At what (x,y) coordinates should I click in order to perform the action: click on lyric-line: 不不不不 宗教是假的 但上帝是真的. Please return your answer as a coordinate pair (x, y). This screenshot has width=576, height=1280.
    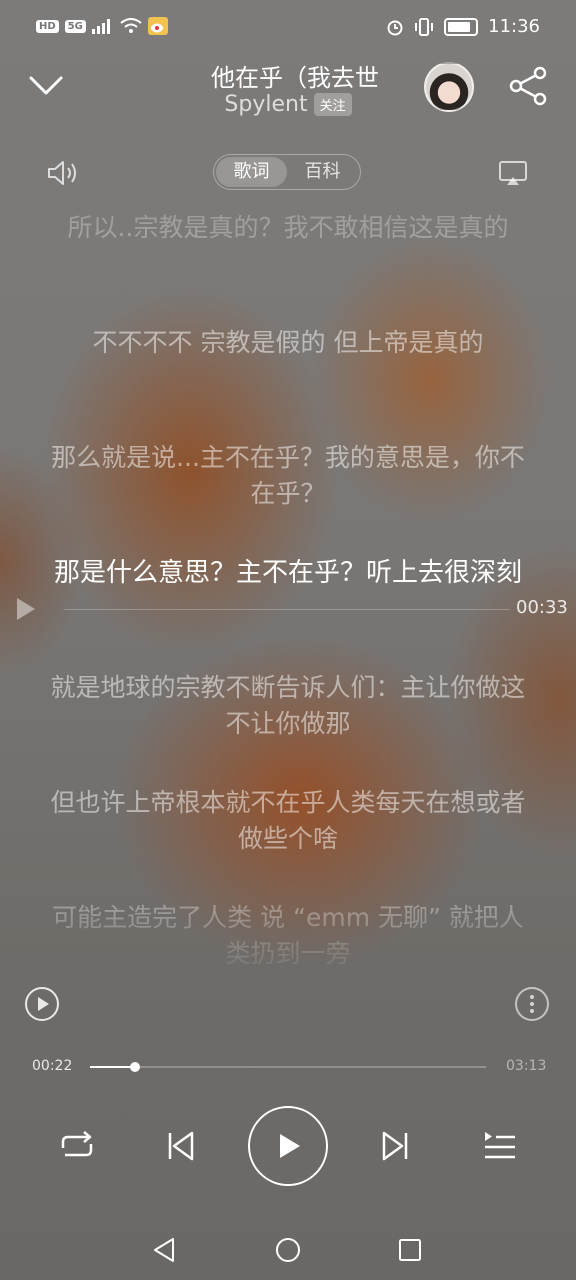
    Looking at the image, I should click on (288, 343).